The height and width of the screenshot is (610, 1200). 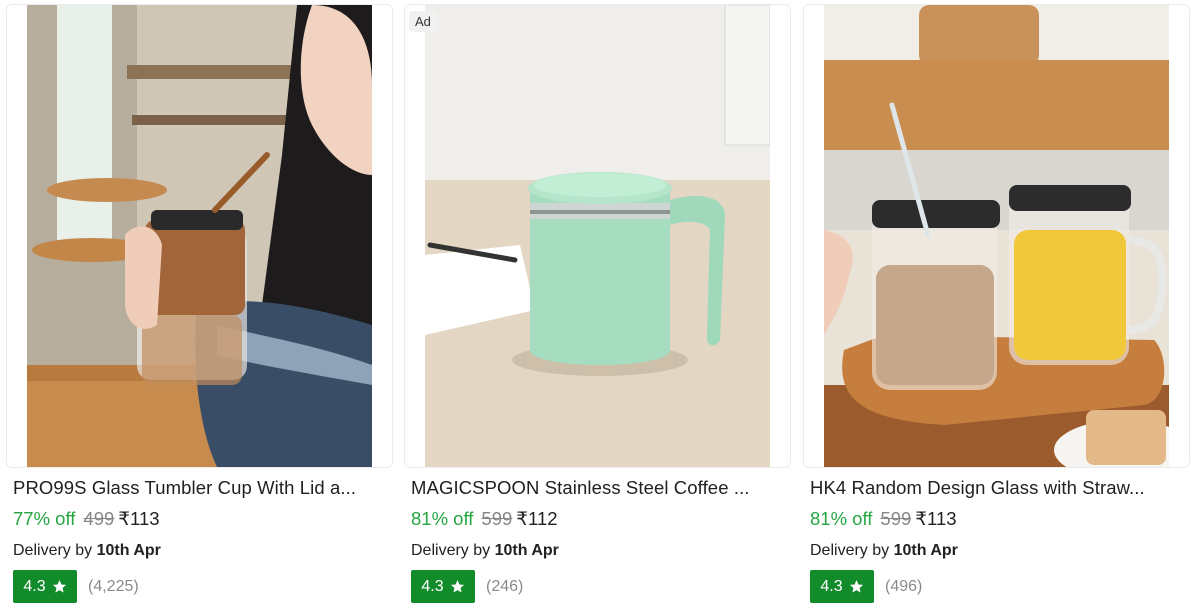 What do you see at coordinates (537, 518) in the screenshot?
I see `sale-price: ₹112` at bounding box center [537, 518].